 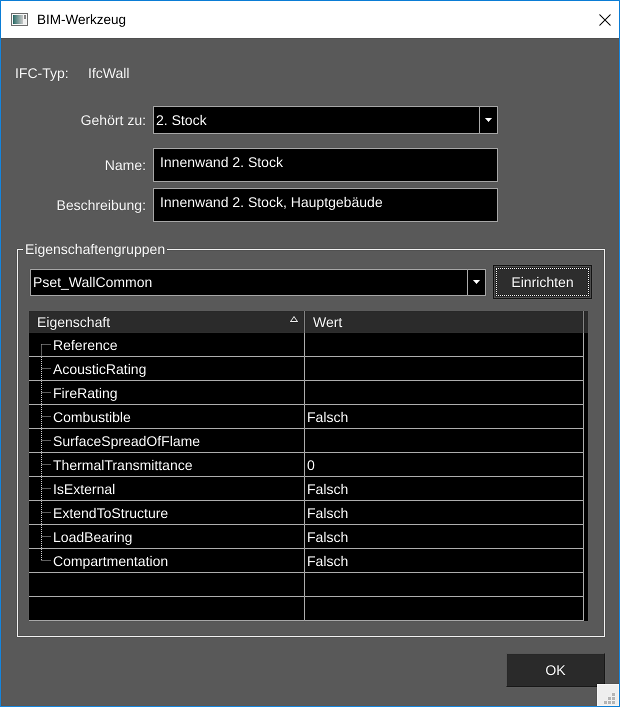 What do you see at coordinates (325, 165) in the screenshot?
I see `text-field: Innenwand 2. Stock` at bounding box center [325, 165].